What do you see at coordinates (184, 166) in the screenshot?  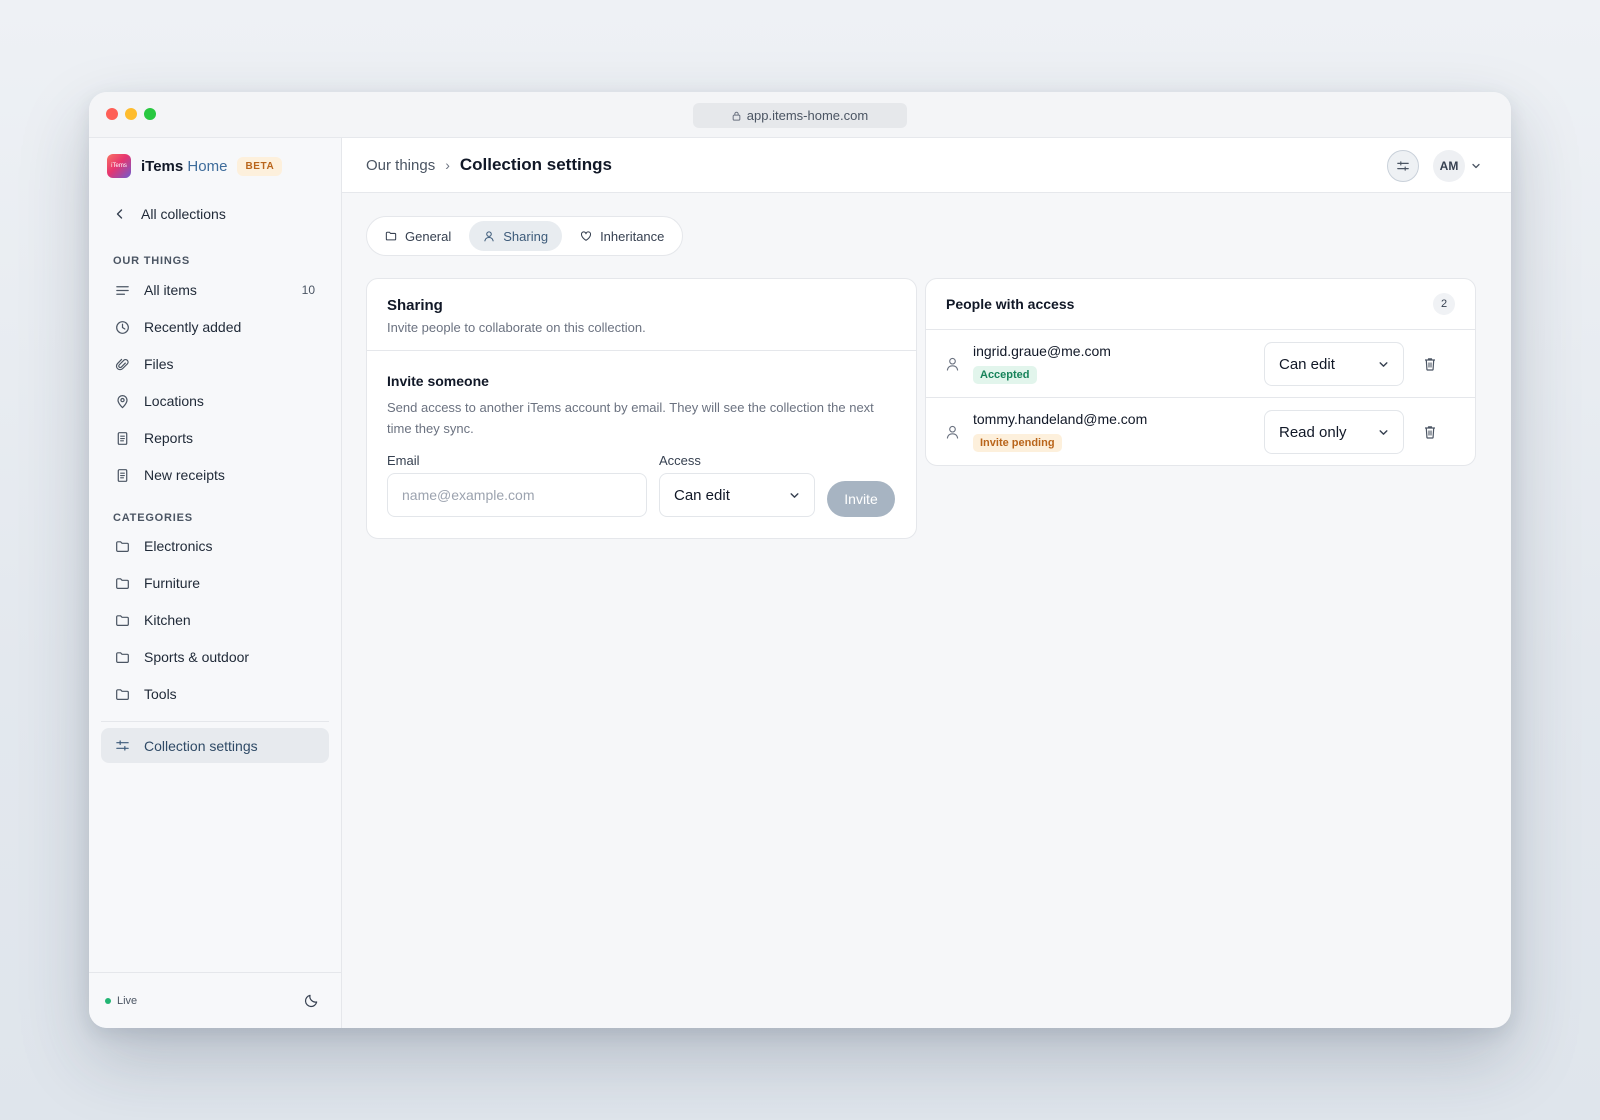 I see `brand-name: iTems Home` at bounding box center [184, 166].